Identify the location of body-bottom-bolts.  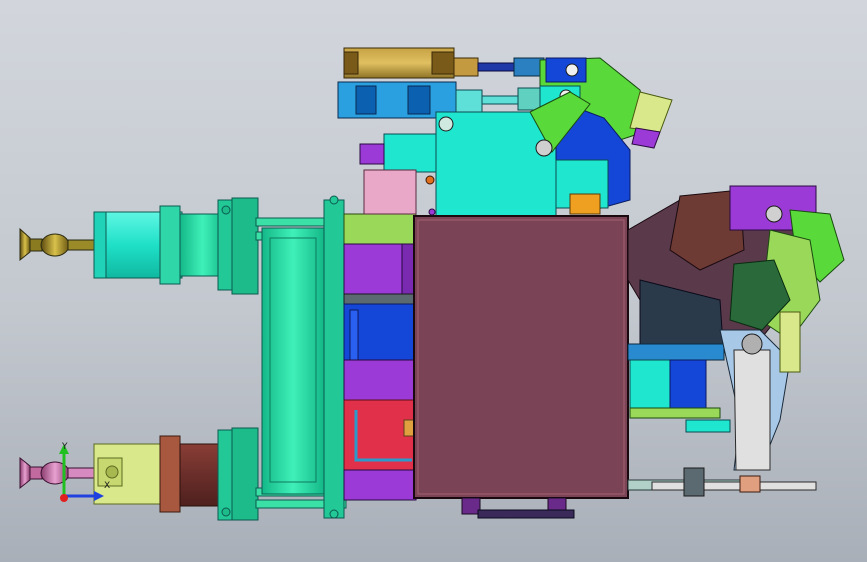
(518, 508).